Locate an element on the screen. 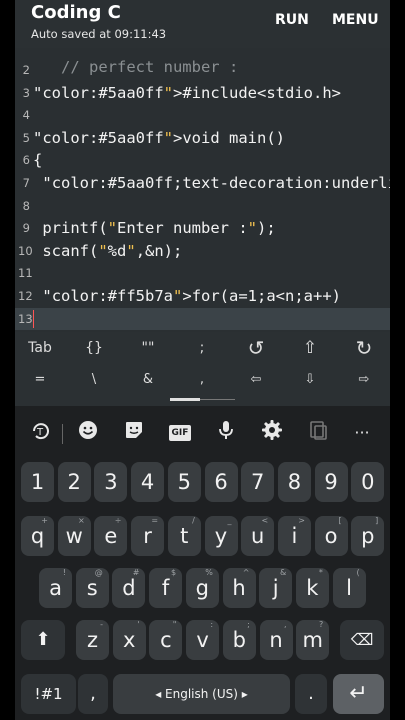 The image size is (405, 720). key-2: 2 is located at coordinates (74, 482).